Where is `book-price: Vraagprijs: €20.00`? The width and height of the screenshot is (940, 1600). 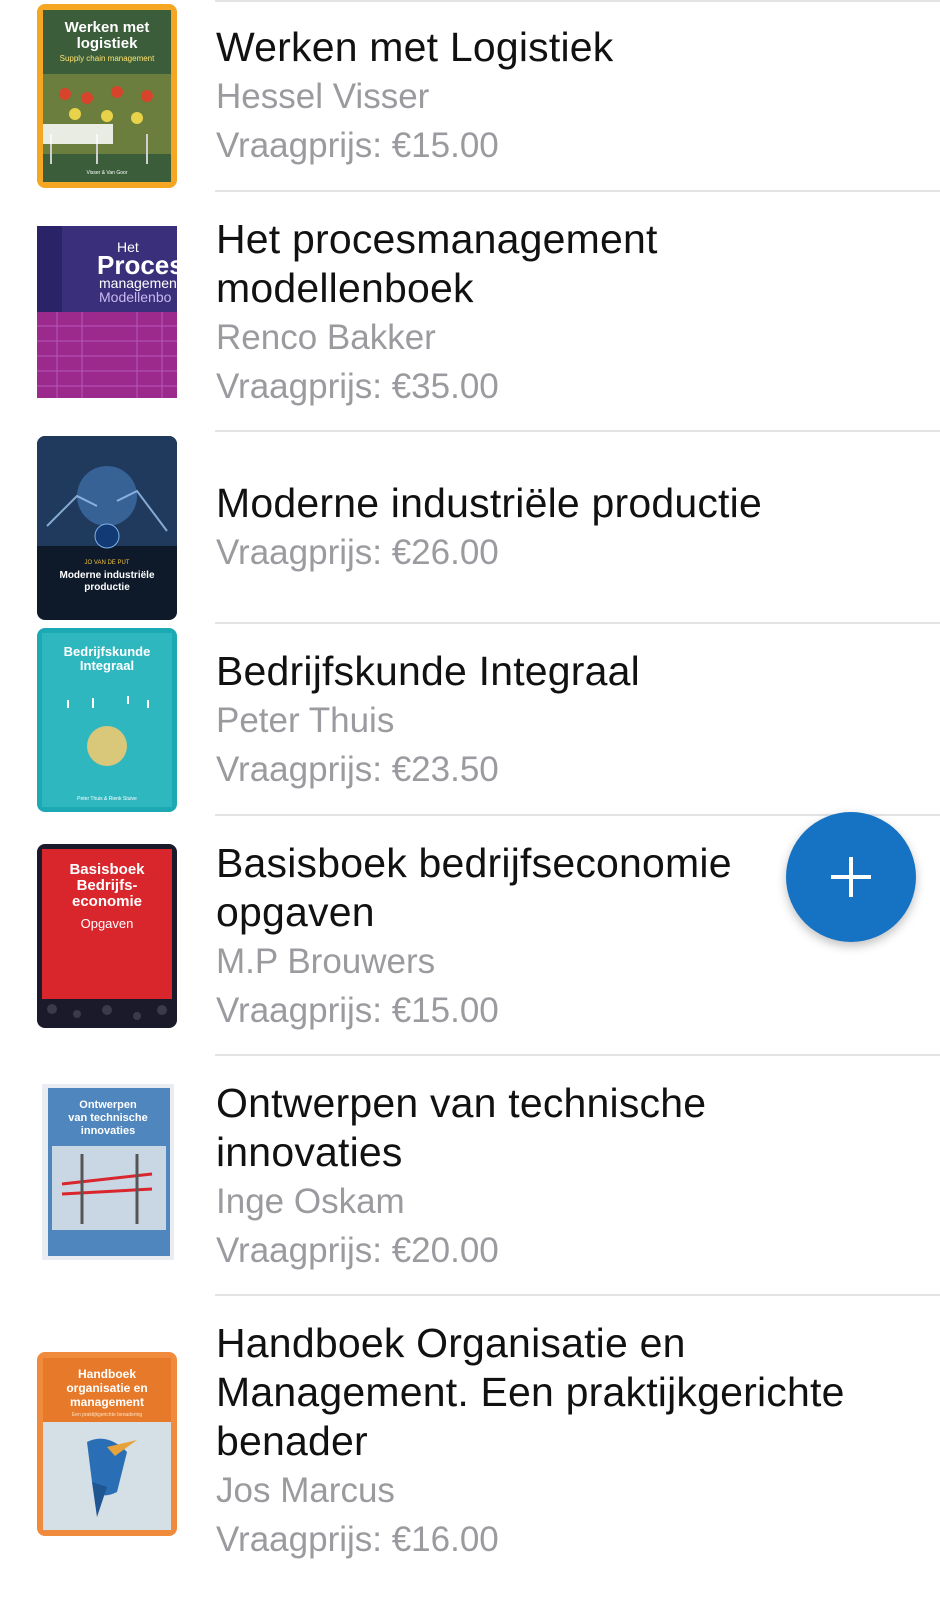
book-price: Vraagprijs: €20.00 is located at coordinates (357, 1250).